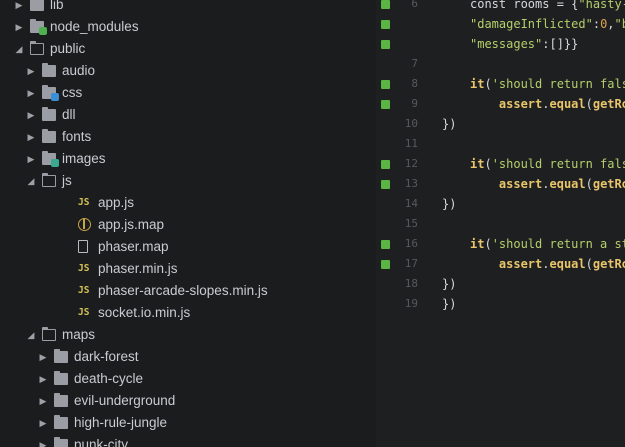  What do you see at coordinates (547, 84) in the screenshot?
I see `code-line: it('should return fals` at bounding box center [547, 84].